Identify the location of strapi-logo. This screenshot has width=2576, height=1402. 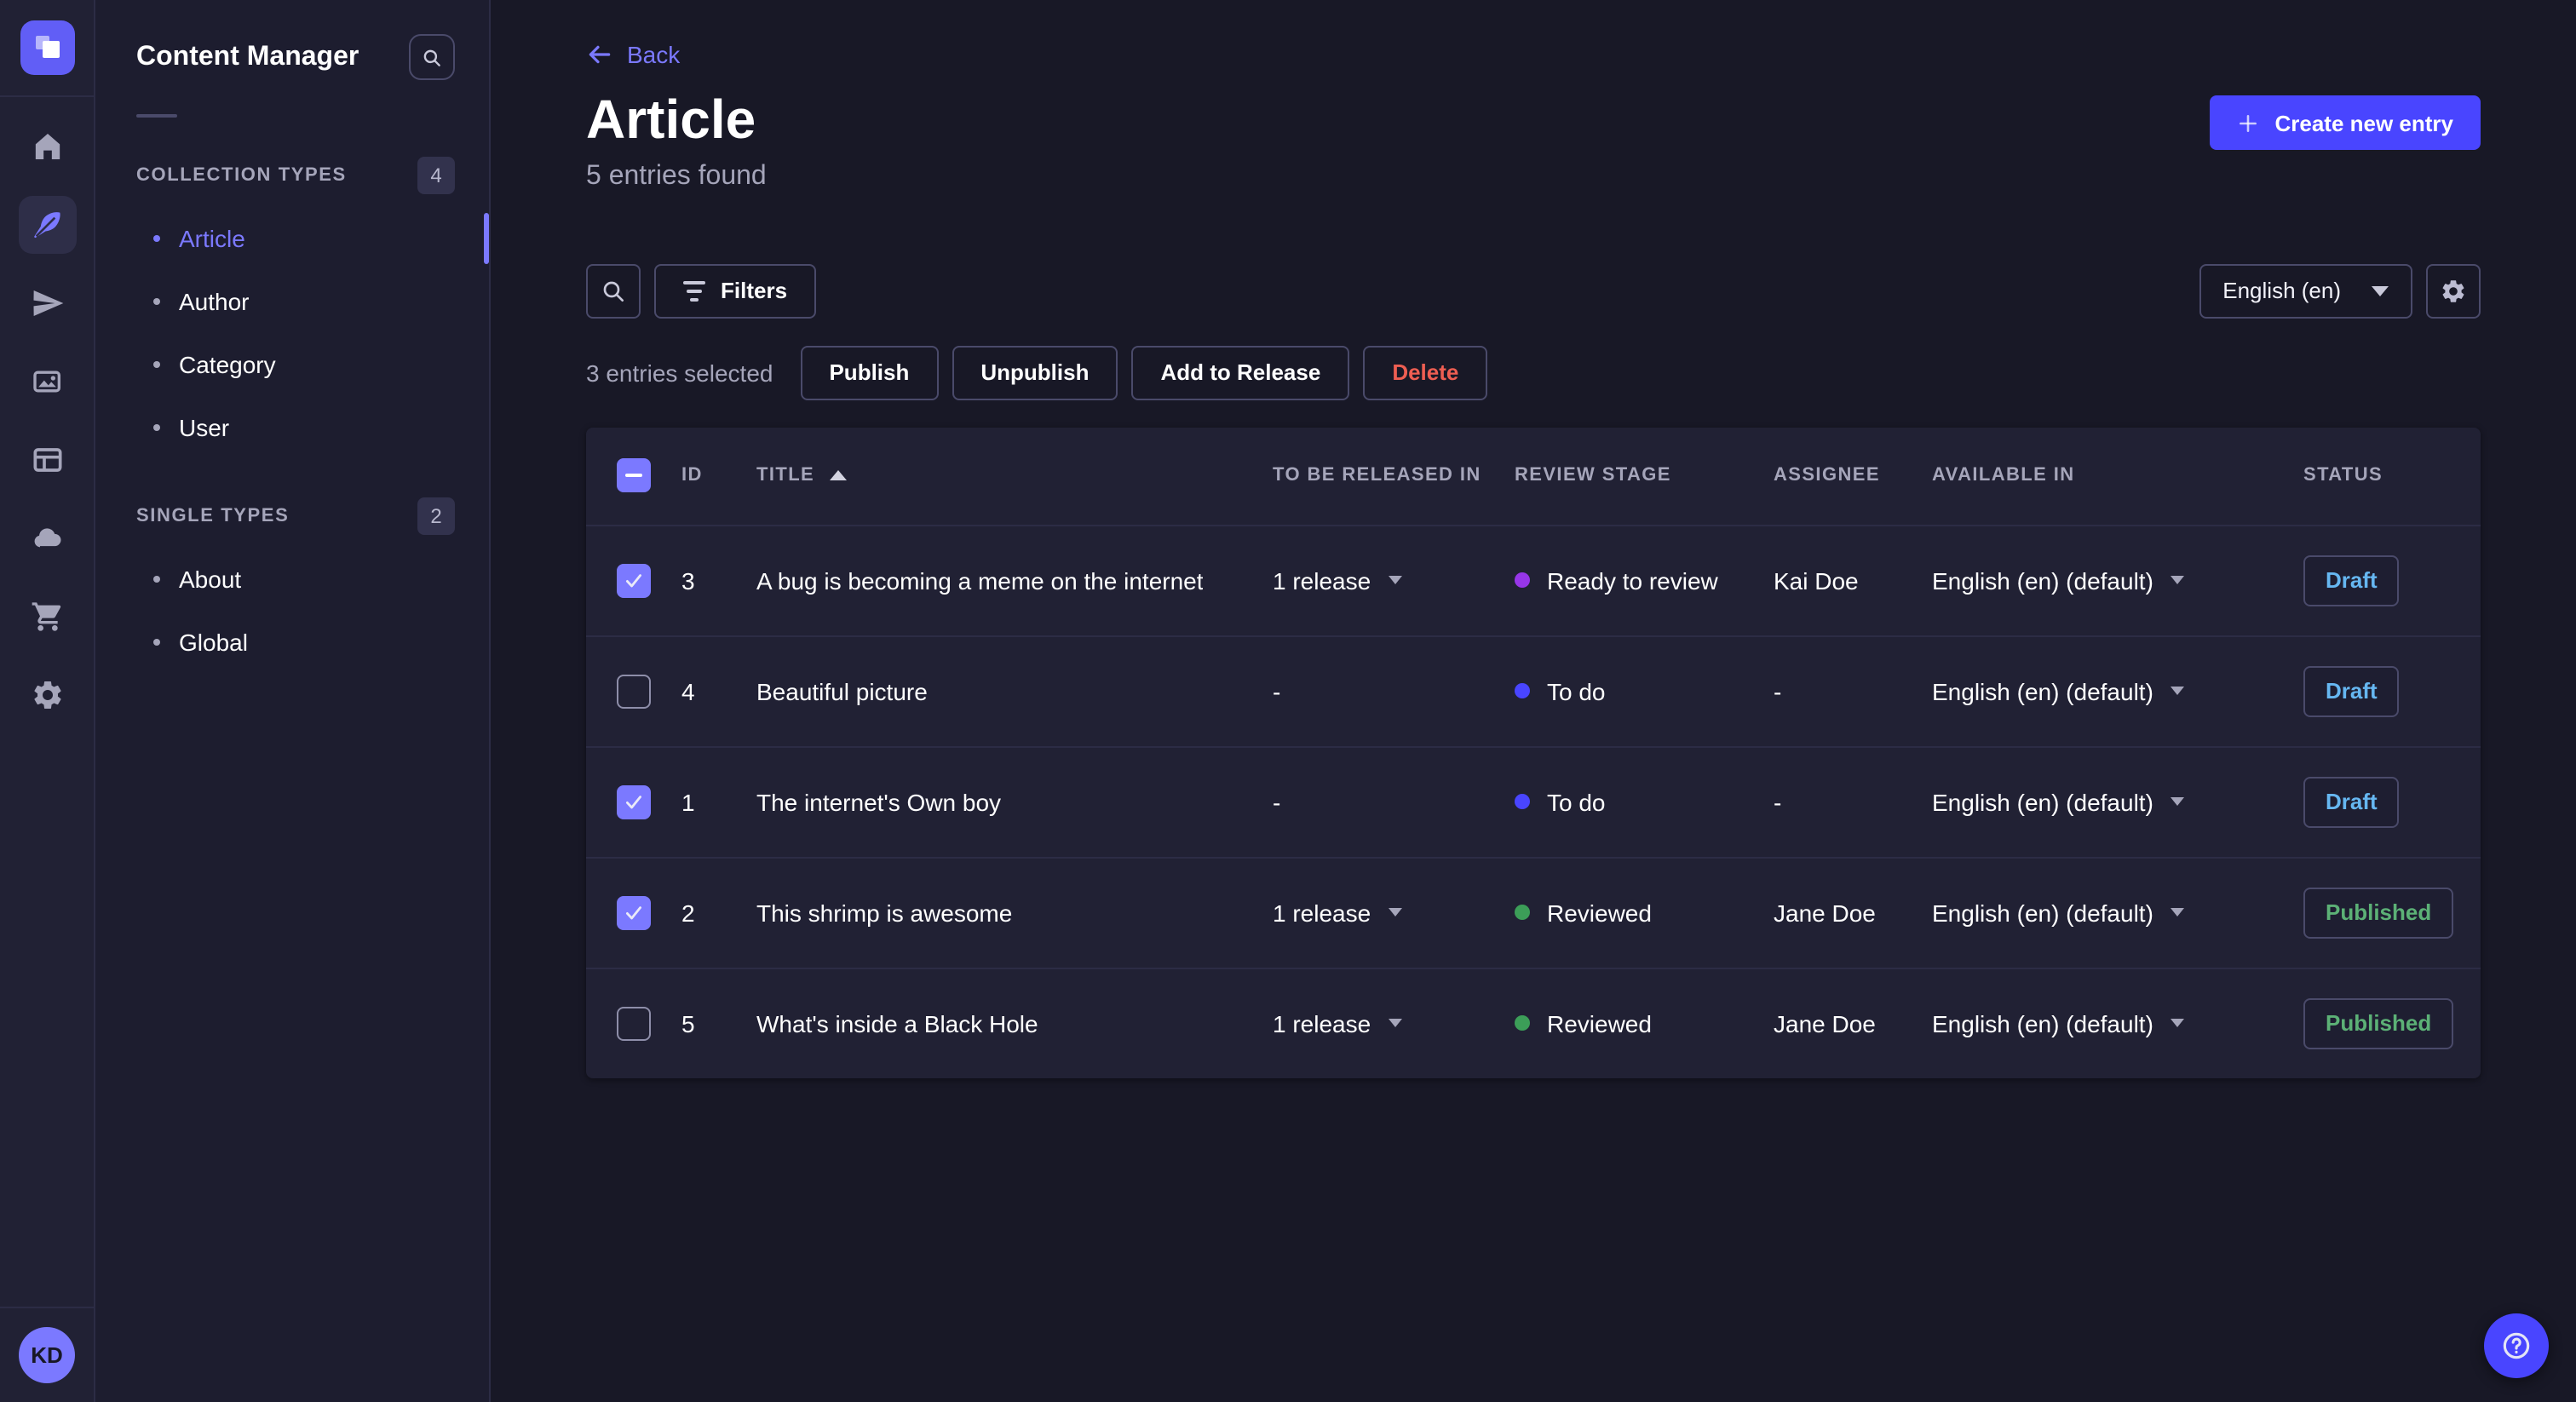
(47, 48).